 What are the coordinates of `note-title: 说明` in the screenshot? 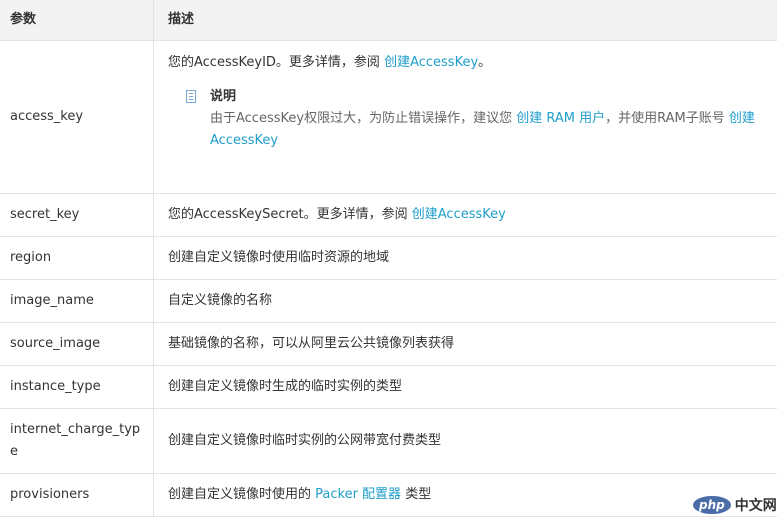 It's located at (223, 96).